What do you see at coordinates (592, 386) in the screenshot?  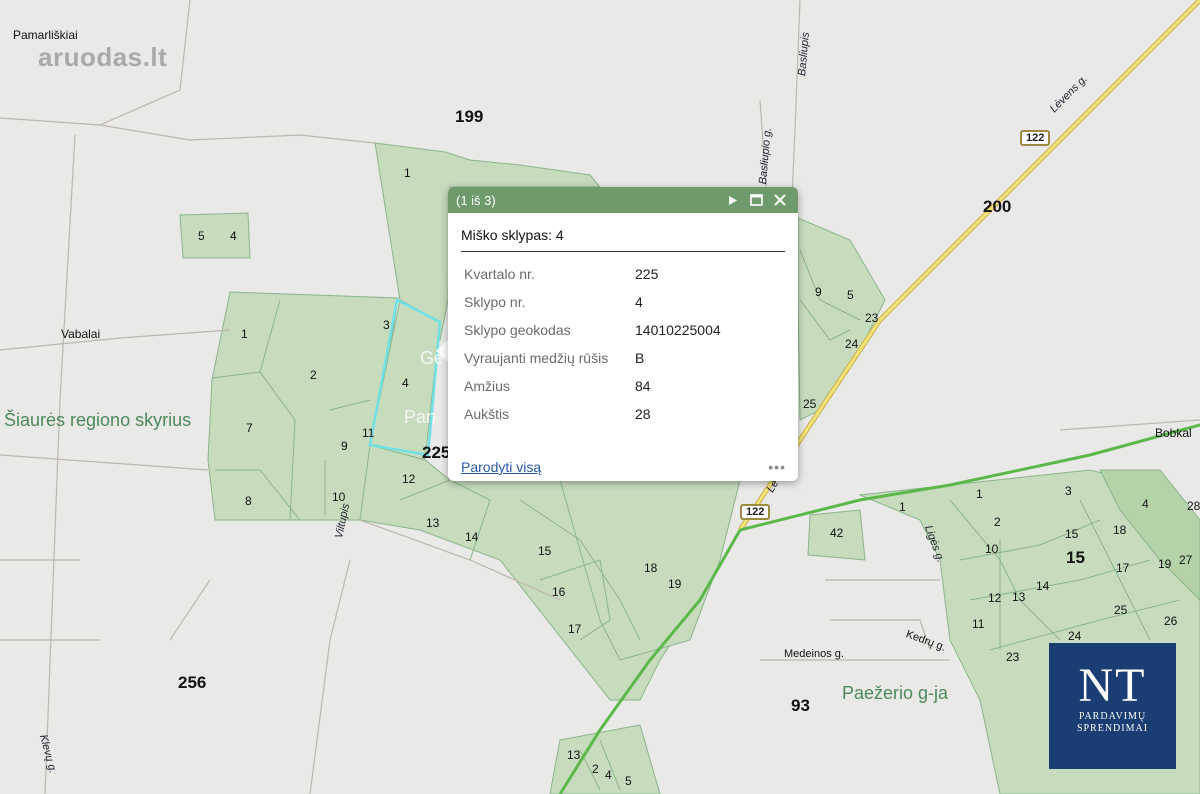 I see `table-row: Amžius 84` at bounding box center [592, 386].